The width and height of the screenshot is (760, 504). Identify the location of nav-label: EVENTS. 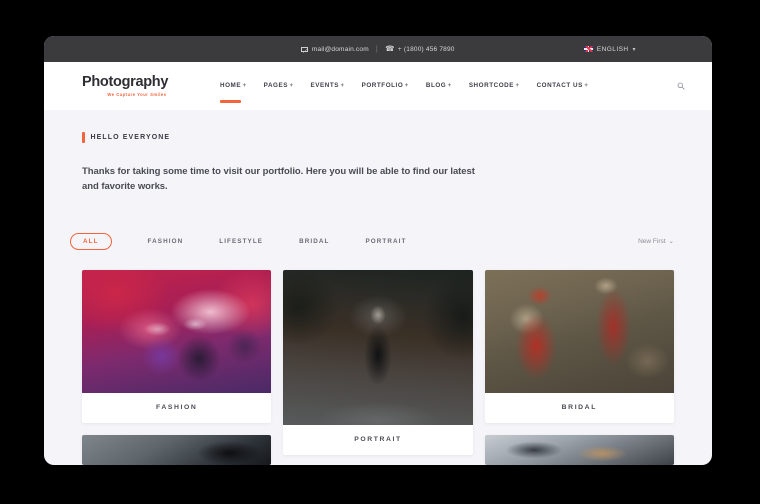
(325, 85).